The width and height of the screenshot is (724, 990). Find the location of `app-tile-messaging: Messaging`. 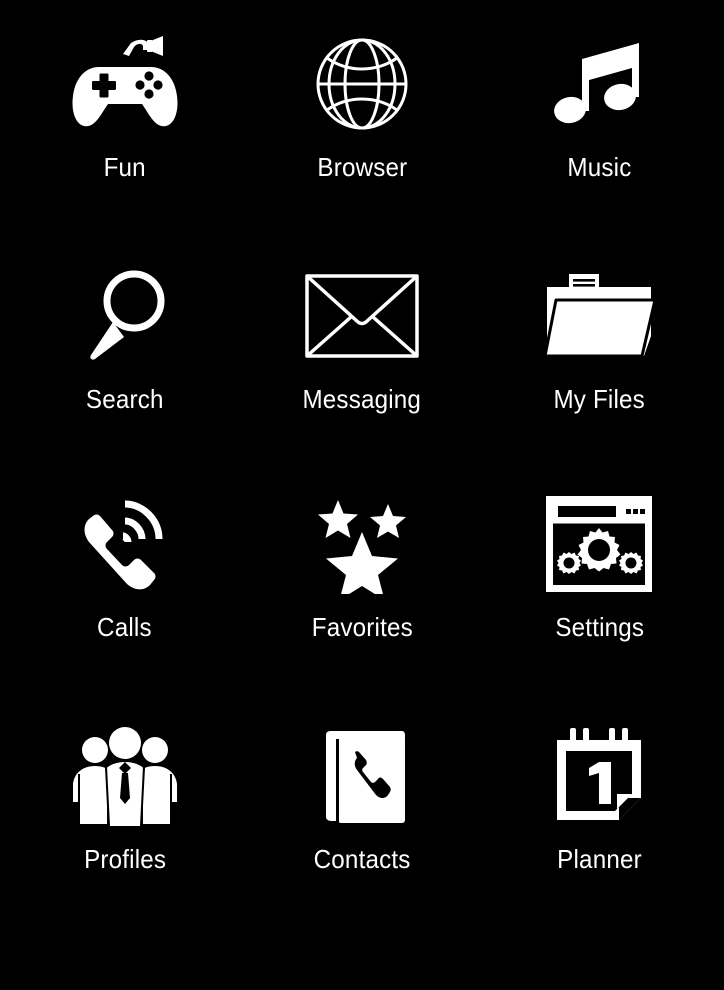

app-tile-messaging: Messaging is located at coordinates (361, 356).